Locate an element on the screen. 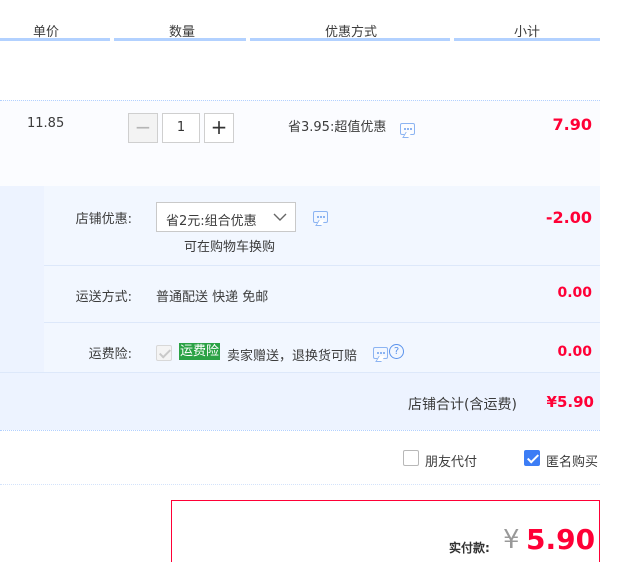  shop-total-value: ¥5.90 is located at coordinates (570, 402).